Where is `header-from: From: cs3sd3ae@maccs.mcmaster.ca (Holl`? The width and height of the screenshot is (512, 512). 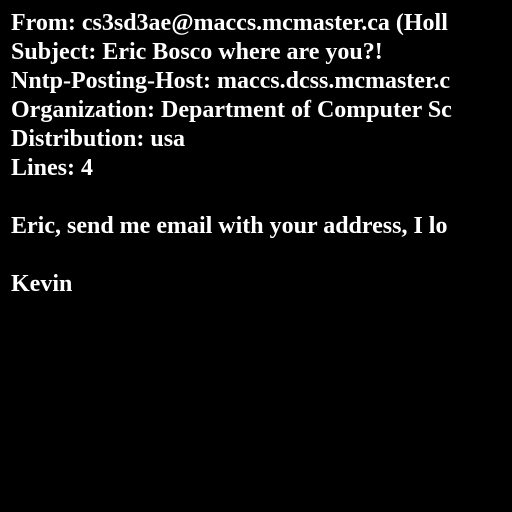 header-from: From: cs3sd3ae@maccs.mcmaster.ca (Holl is located at coordinates (229, 23).